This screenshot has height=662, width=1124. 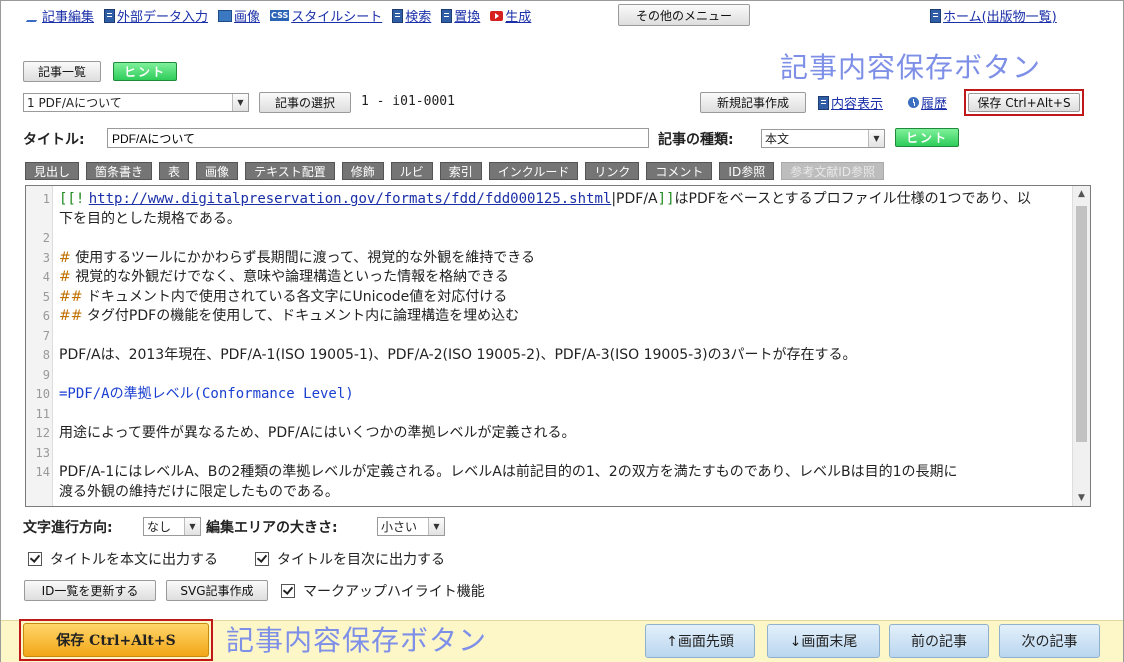 I want to click on toolbar-decoration: 修飾, so click(x=362, y=171).